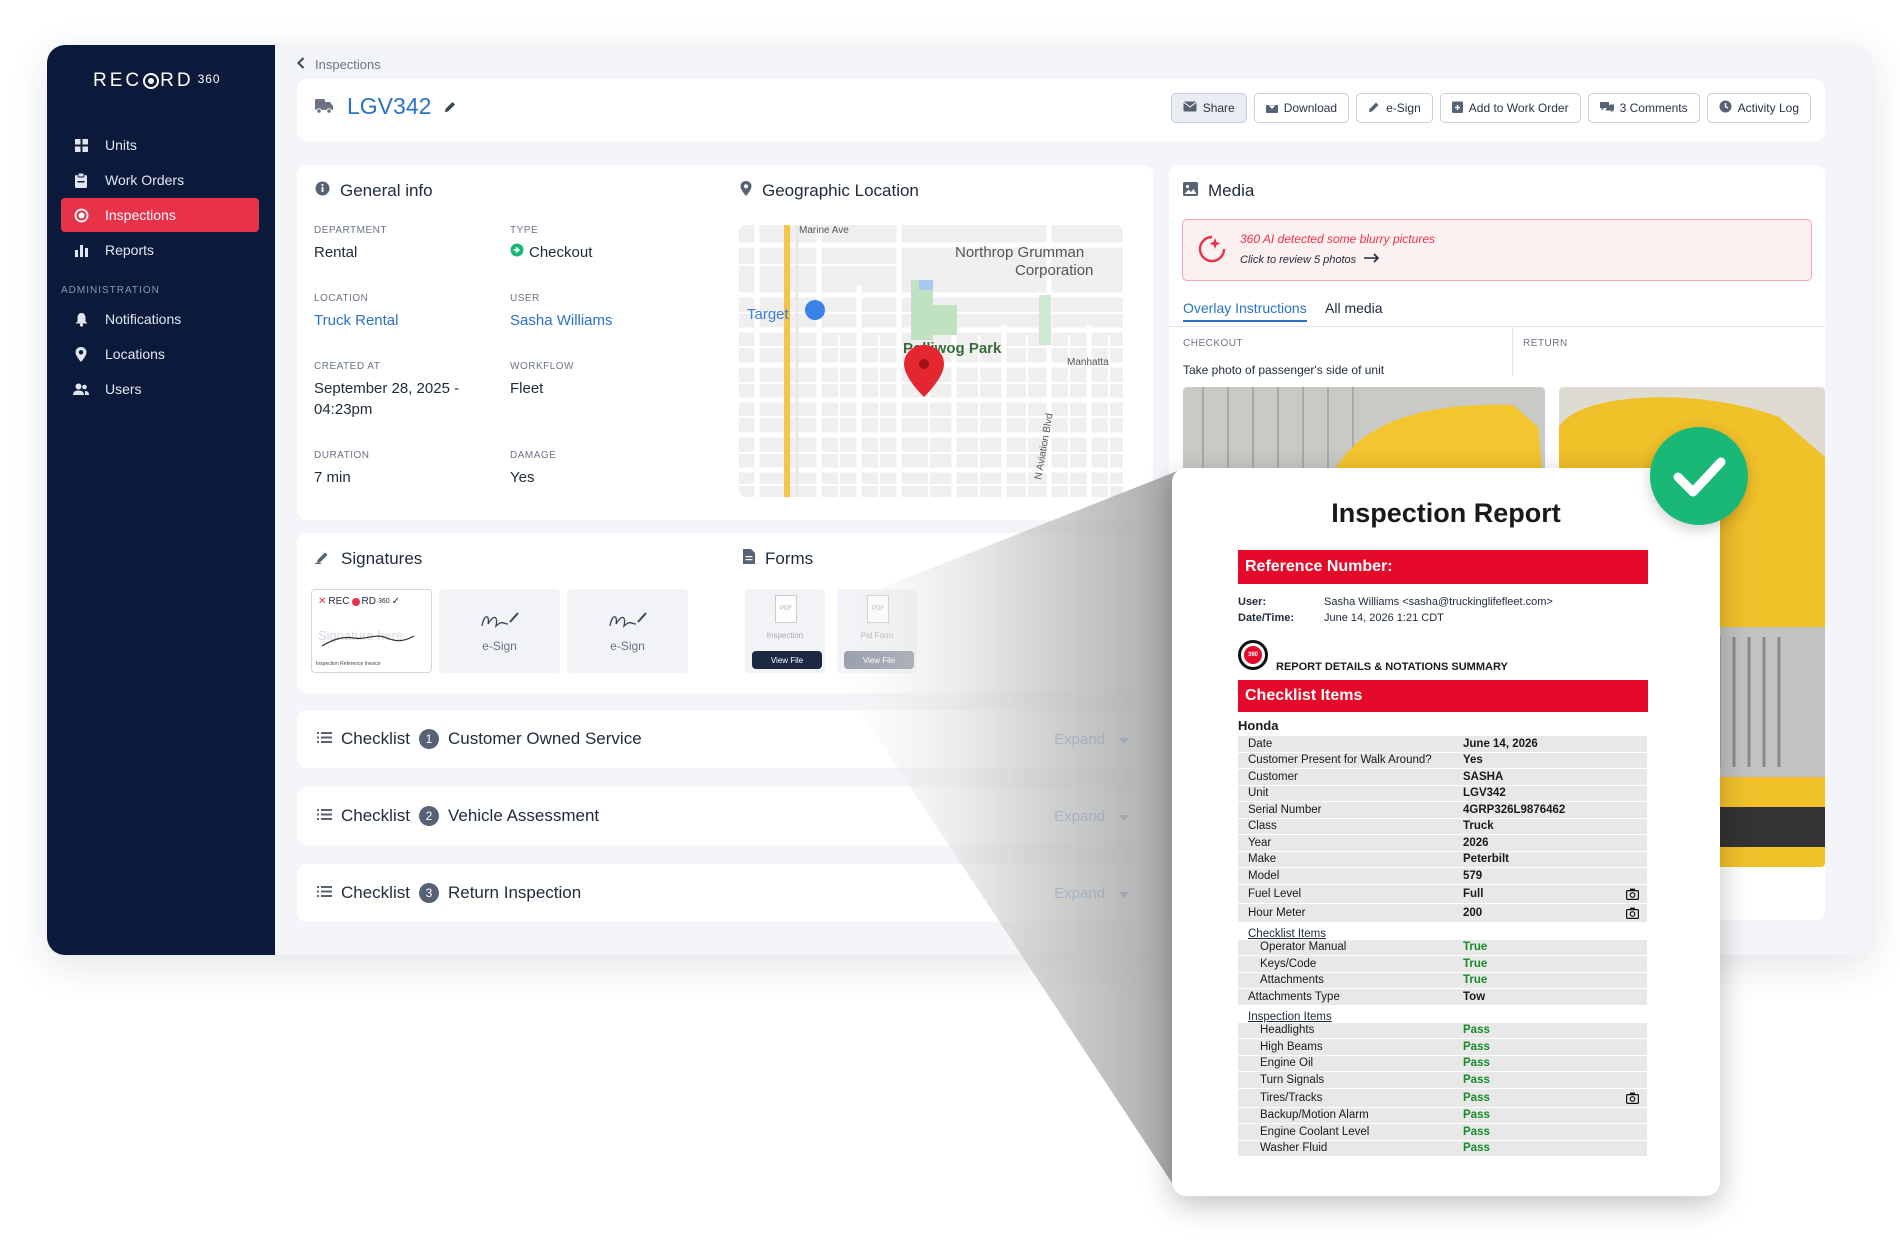 The height and width of the screenshot is (1243, 1900). Describe the element at coordinates (514, 892) in the screenshot. I see `checklist-name: Return Inspection` at that location.